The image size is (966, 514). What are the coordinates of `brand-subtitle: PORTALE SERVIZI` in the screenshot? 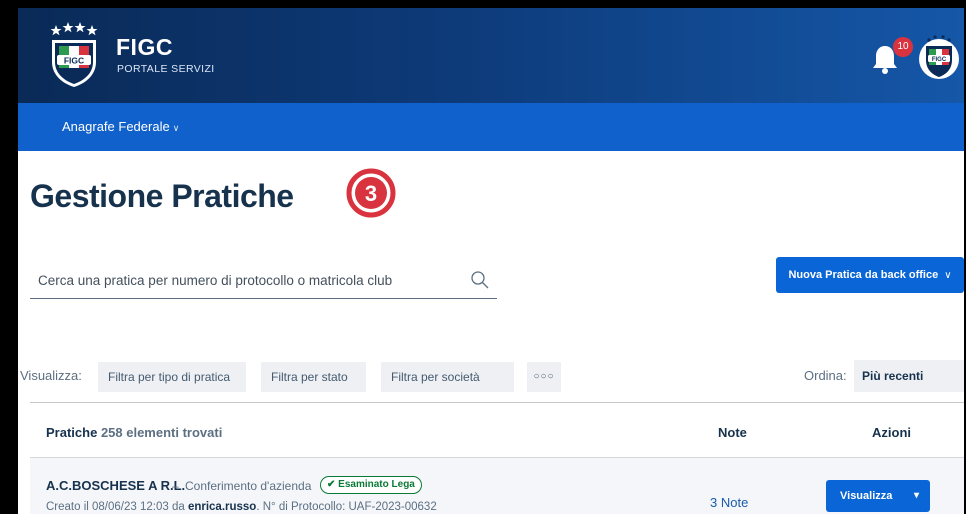 It's located at (166, 69).